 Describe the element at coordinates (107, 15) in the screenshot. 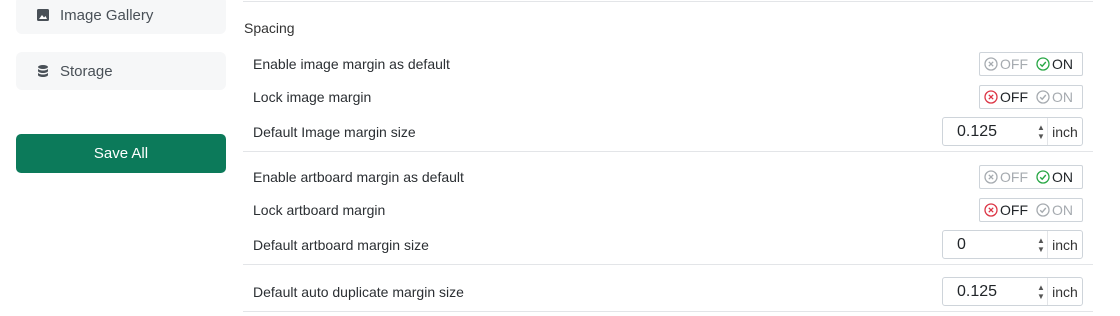

I see `sidebar-item-label: Image Gallery` at that location.